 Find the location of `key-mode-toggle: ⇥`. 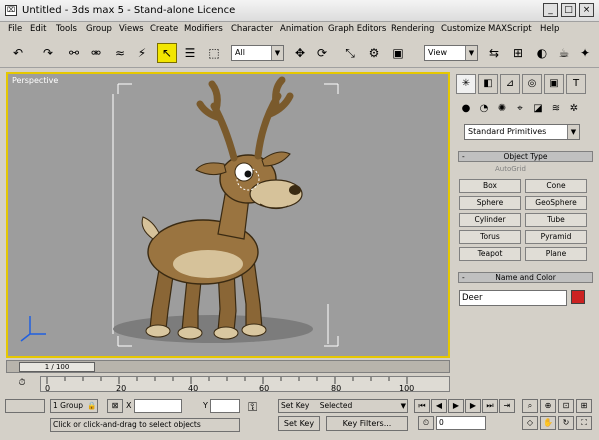

key-mode-toggle: ⇥ is located at coordinates (507, 406).